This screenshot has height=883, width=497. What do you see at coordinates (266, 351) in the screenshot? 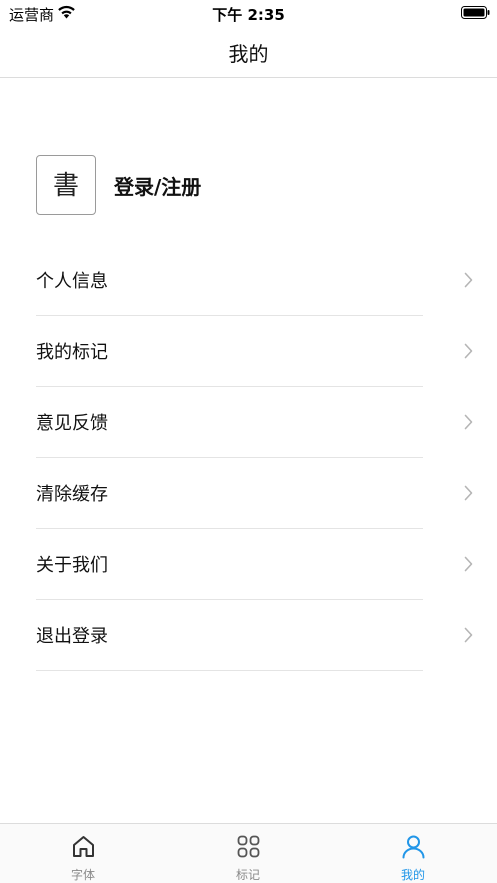
I see `menu-item-my-marks: 我的标记` at bounding box center [266, 351].